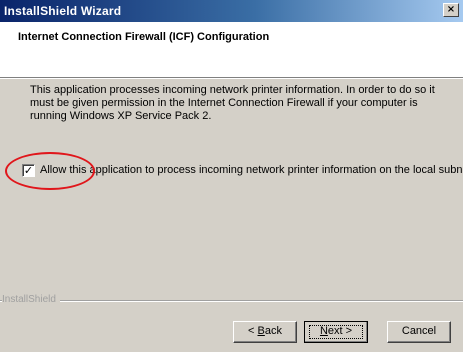 Image resolution: width=463 pixels, height=352 pixels. Describe the element at coordinates (63, 11) in the screenshot. I see `window-title: InstallShield Wizard` at that location.